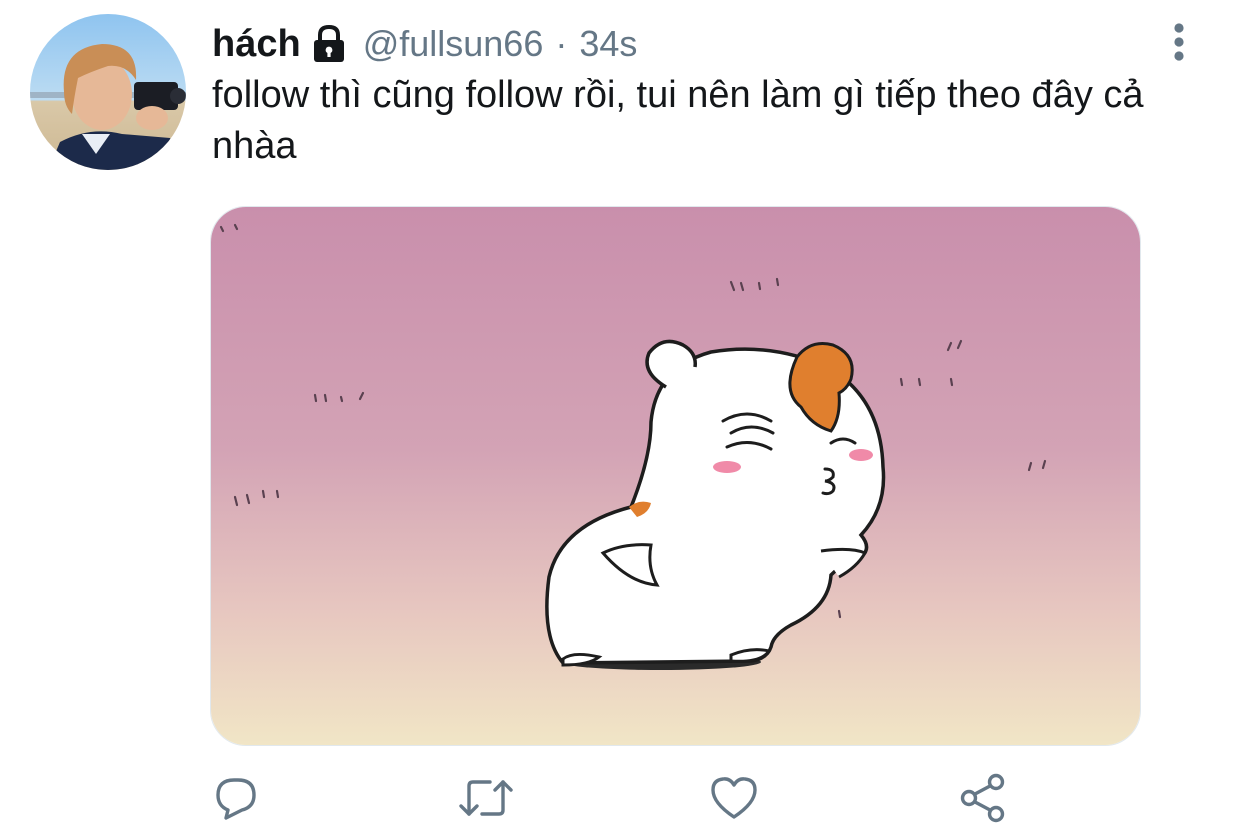 The width and height of the screenshot is (1242, 839). I want to click on share-button, so click(983, 798).